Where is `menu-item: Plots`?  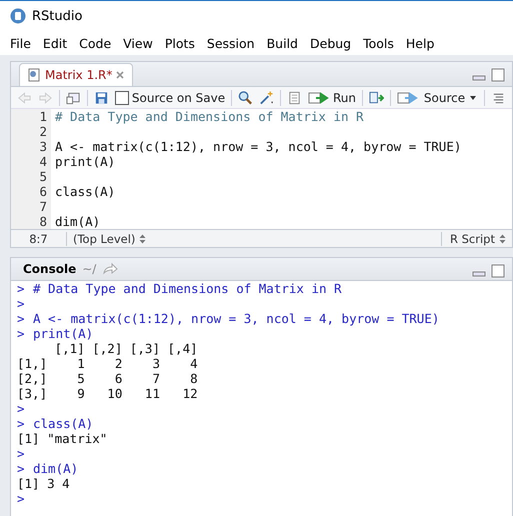
menu-item: Plots is located at coordinates (179, 43).